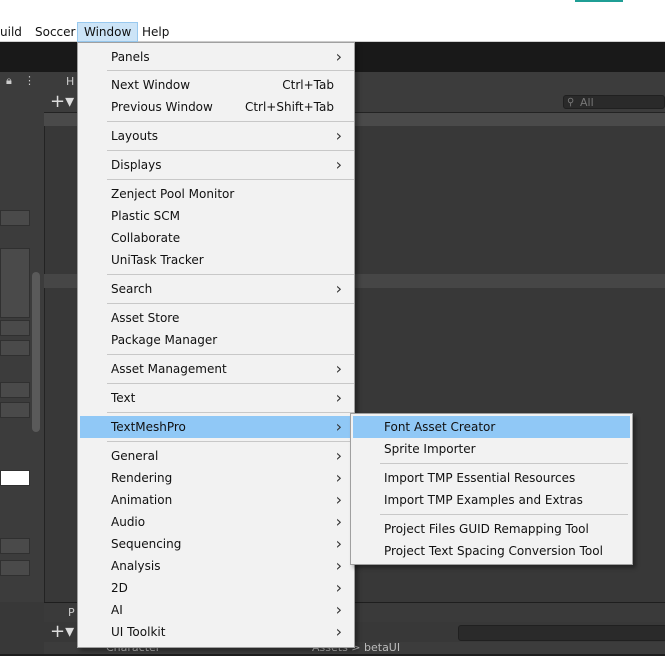  What do you see at coordinates (216, 107) in the screenshot?
I see `menu-item-previous-window: Previous Window Ctrl+Shift+Tab` at bounding box center [216, 107].